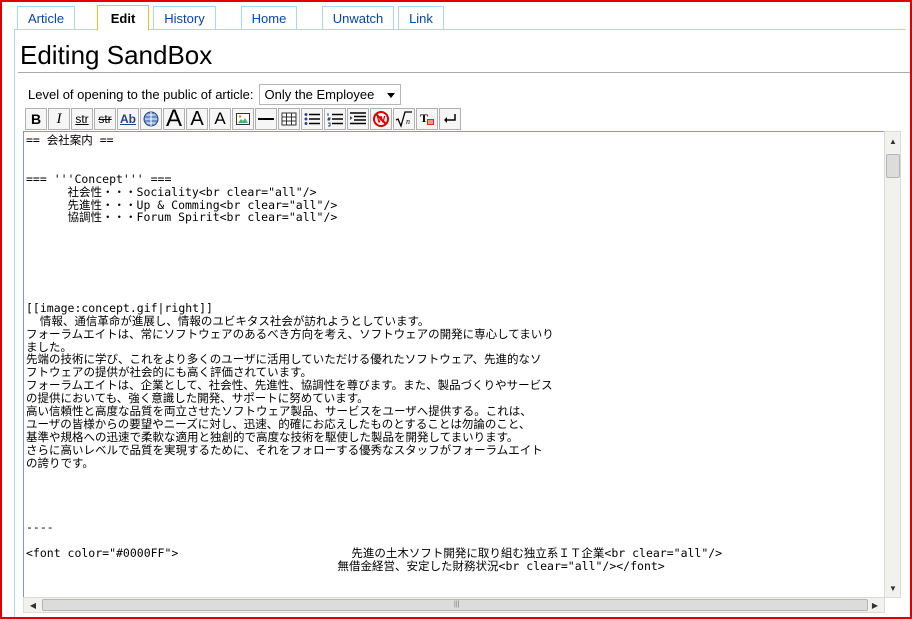 The height and width of the screenshot is (619, 912). I want to click on font-large-button: A, so click(174, 119).